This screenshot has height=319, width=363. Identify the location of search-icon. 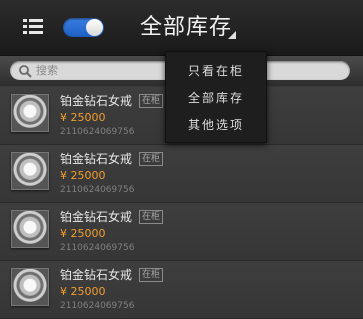
(25, 71).